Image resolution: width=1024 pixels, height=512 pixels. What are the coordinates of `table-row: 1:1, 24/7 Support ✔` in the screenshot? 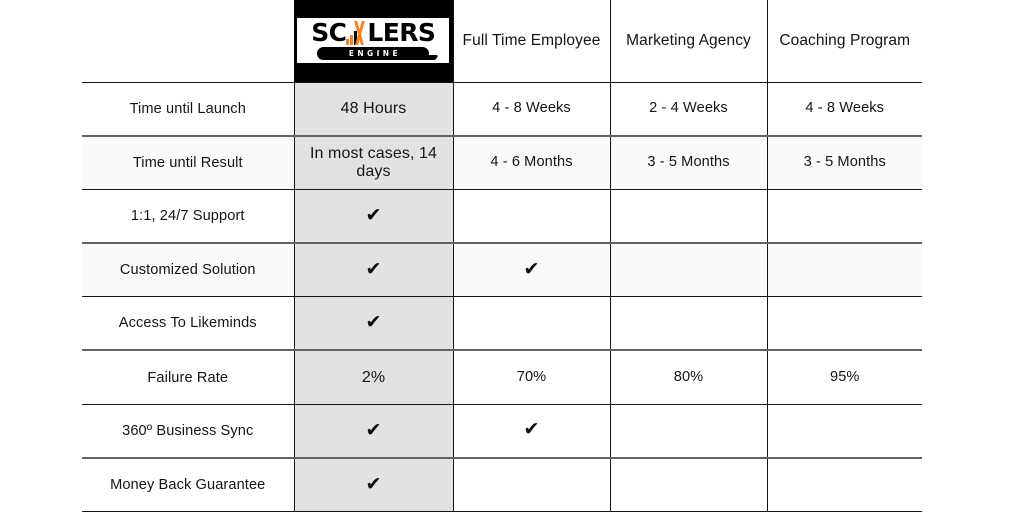 It's located at (502, 216).